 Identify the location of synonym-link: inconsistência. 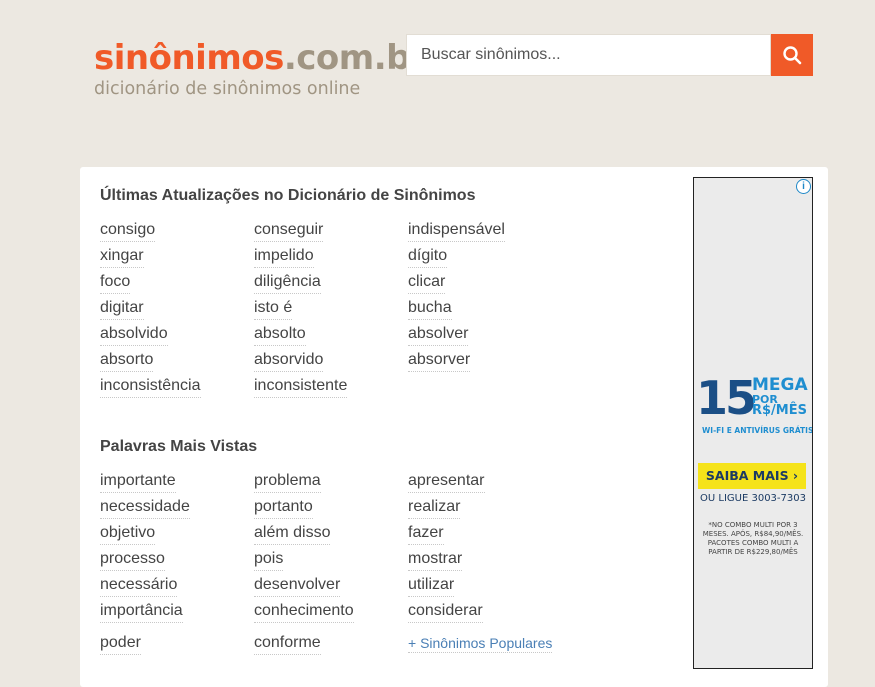
(150, 387).